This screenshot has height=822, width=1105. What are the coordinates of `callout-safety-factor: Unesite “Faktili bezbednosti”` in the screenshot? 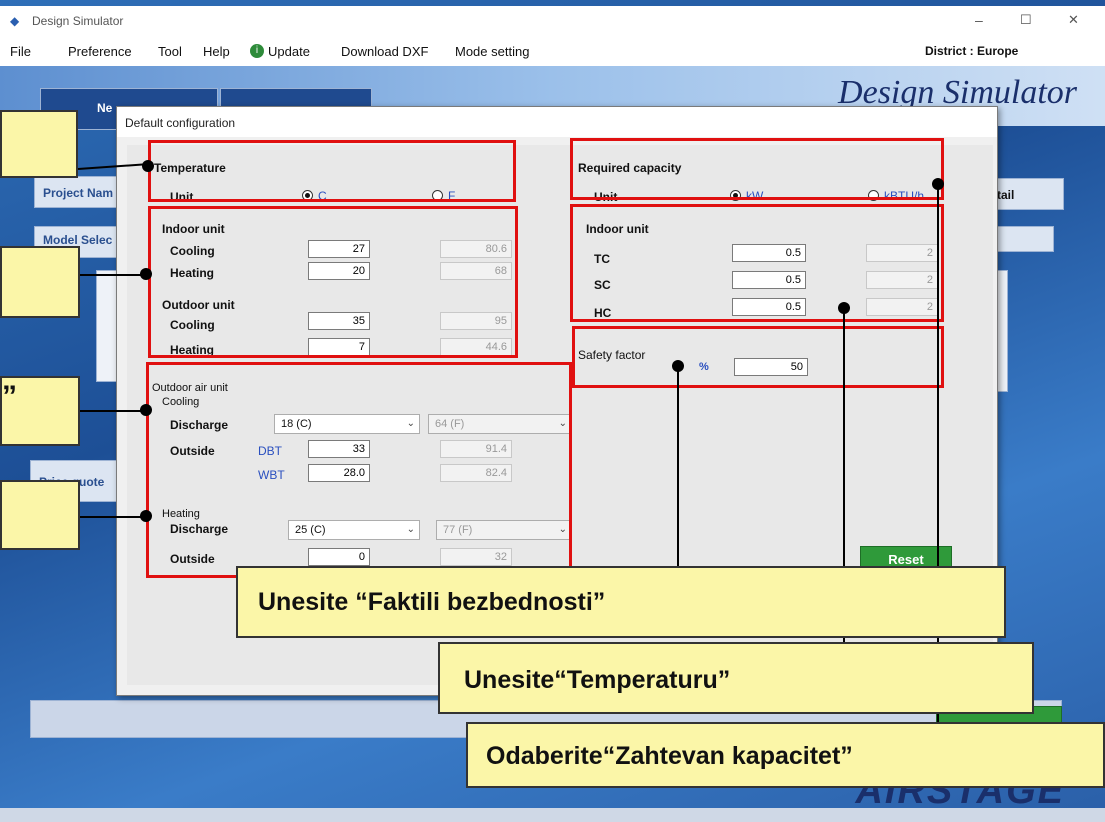 It's located at (621, 602).